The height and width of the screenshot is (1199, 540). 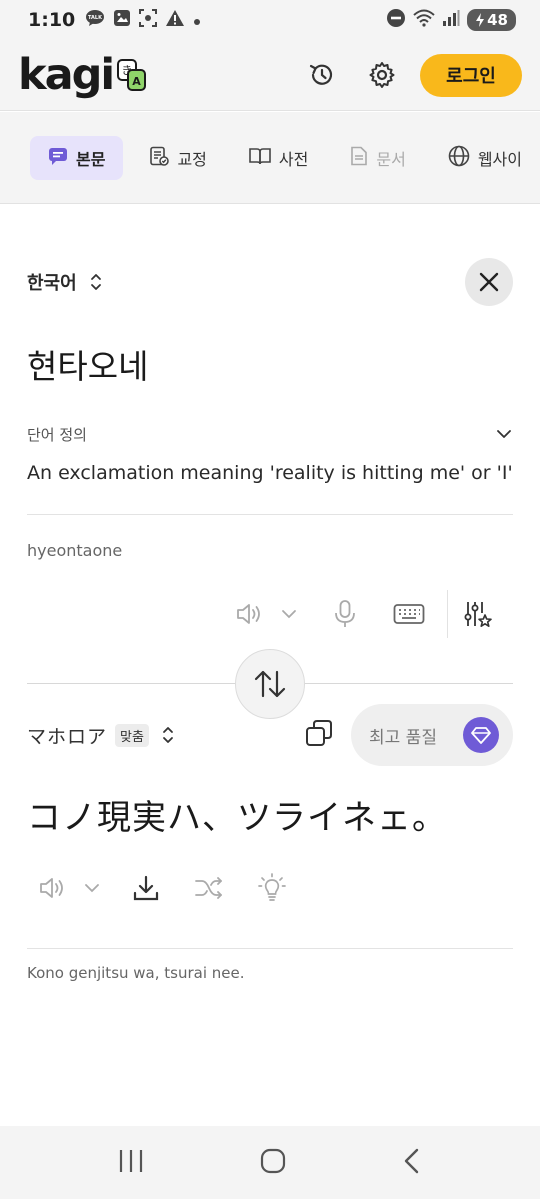 What do you see at coordinates (391, 159) in the screenshot?
I see `tab-label: 문서` at bounding box center [391, 159].